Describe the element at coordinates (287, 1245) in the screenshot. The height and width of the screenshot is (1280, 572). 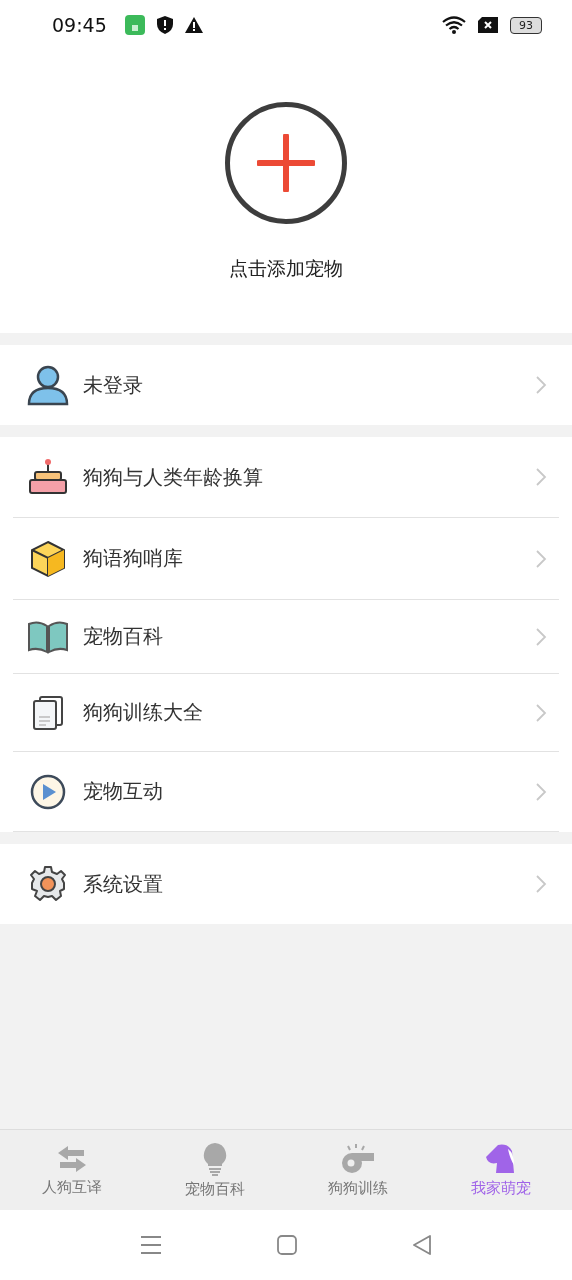
I see `home-square-icon` at that location.